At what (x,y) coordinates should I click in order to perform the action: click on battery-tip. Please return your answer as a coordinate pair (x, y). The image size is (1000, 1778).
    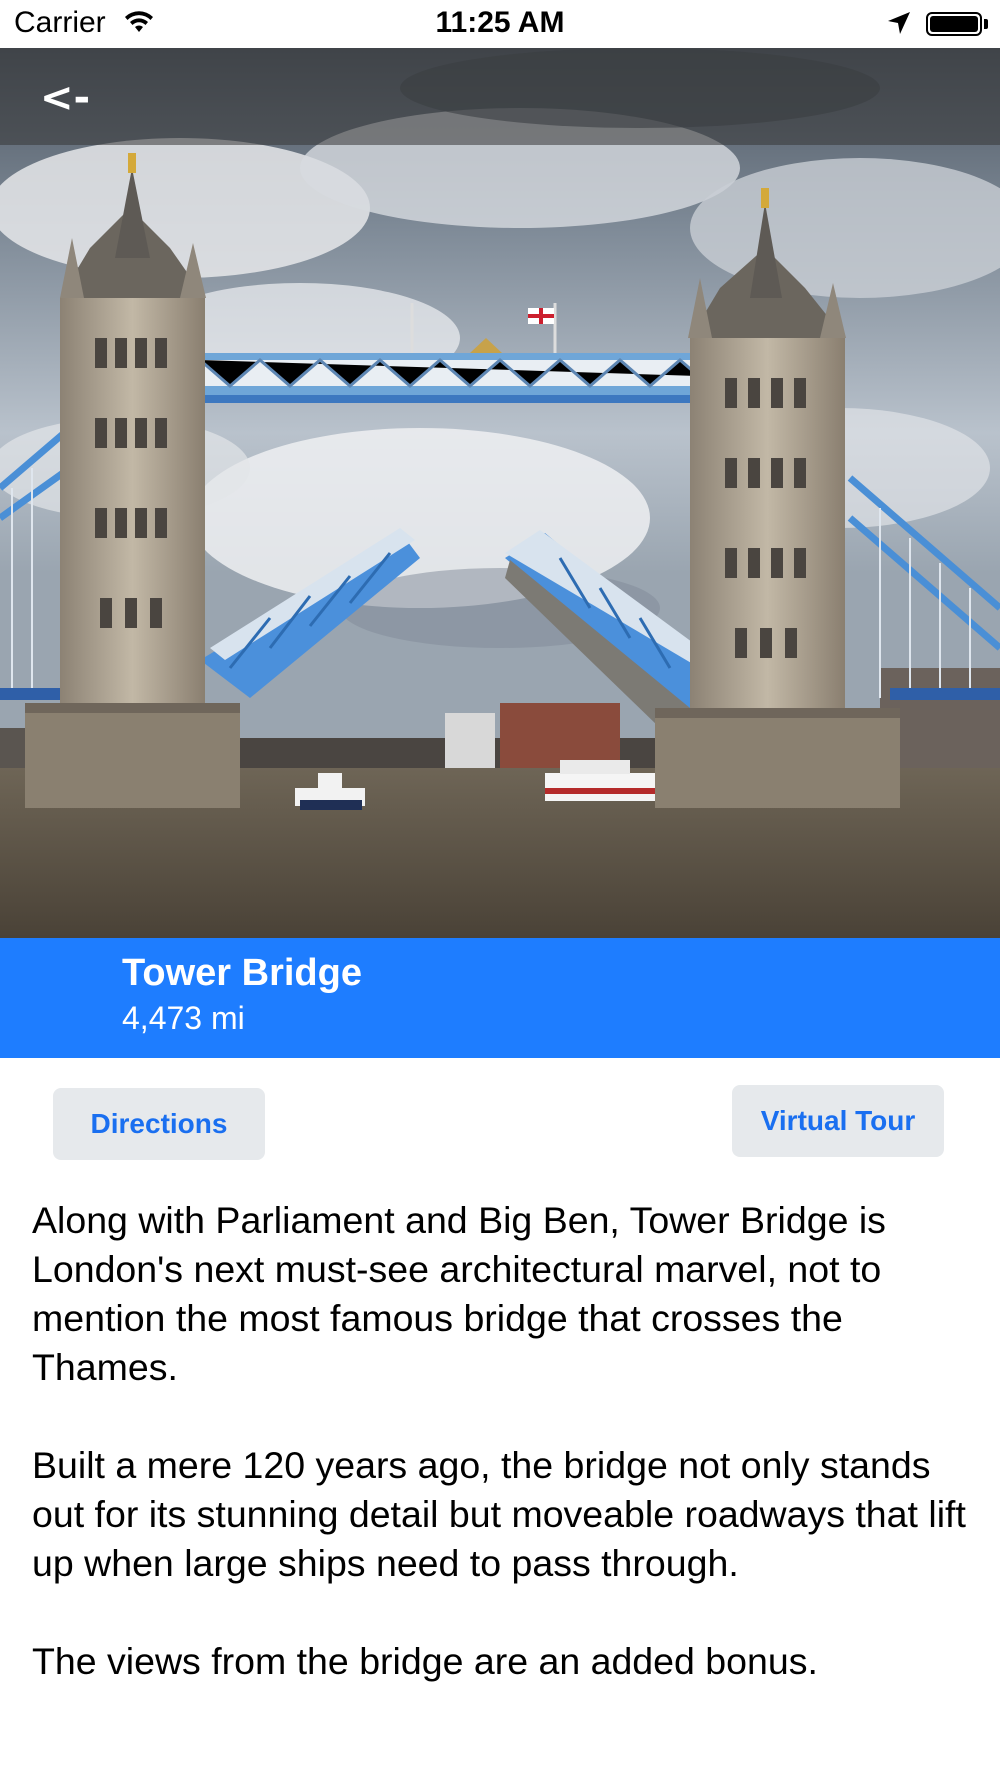
    Looking at the image, I should click on (986, 24).